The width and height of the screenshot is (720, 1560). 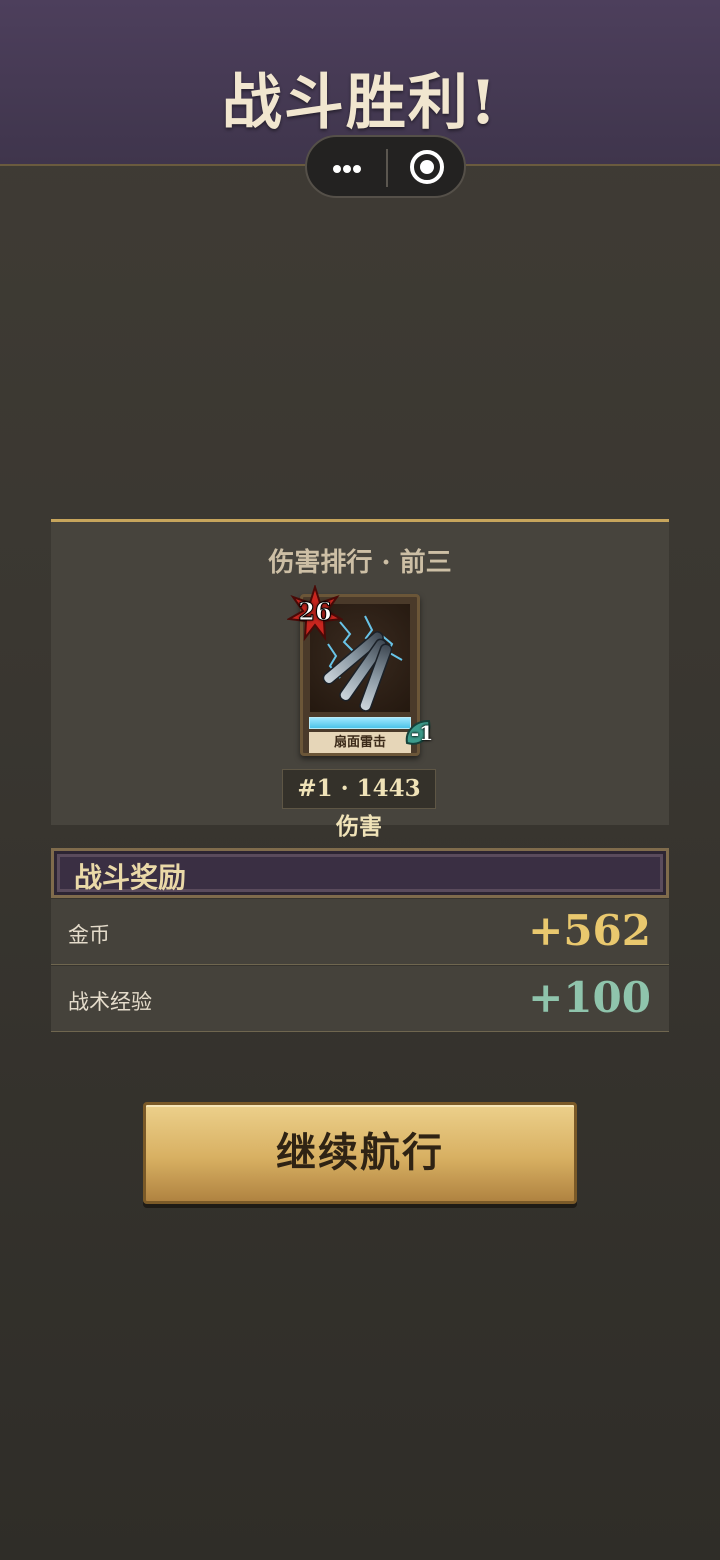 I want to click on rewards-header: 战斗奖励, so click(x=360, y=873).